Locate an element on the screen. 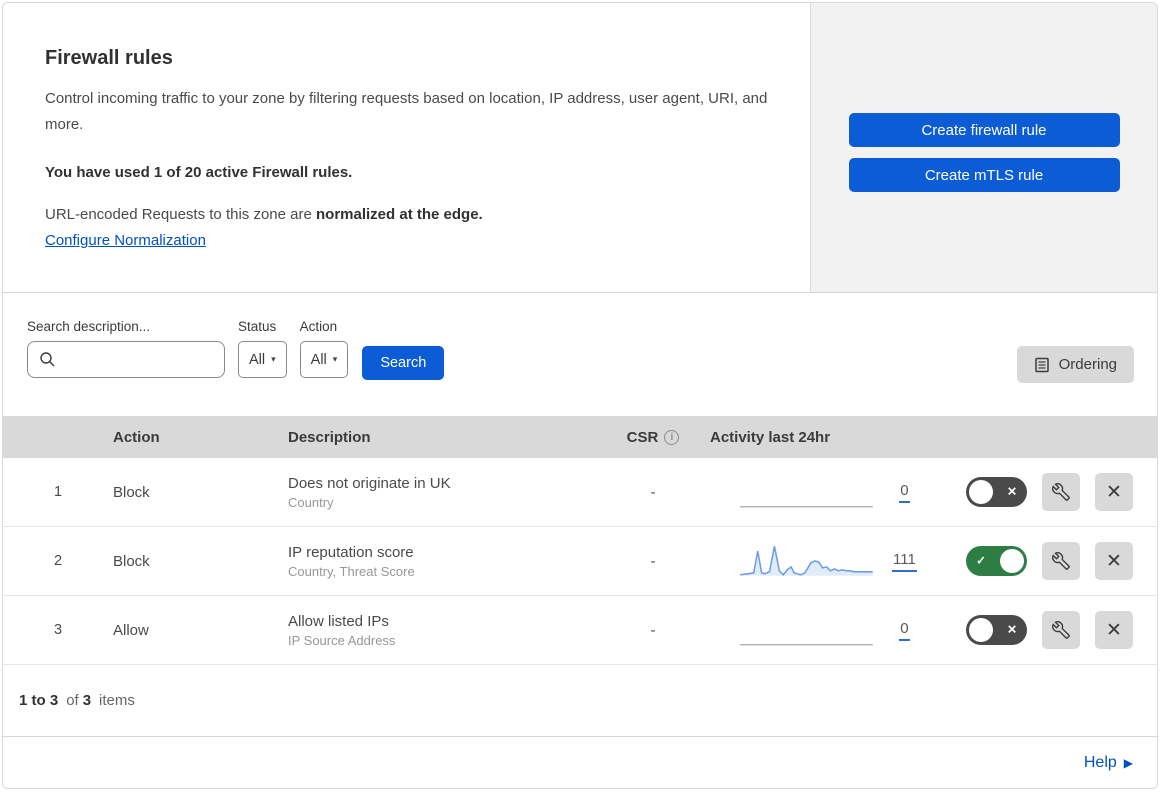 Image resolution: width=1161 pixels, height=793 pixels. configure-normalization-link: Configure Normalization is located at coordinates (125, 240).